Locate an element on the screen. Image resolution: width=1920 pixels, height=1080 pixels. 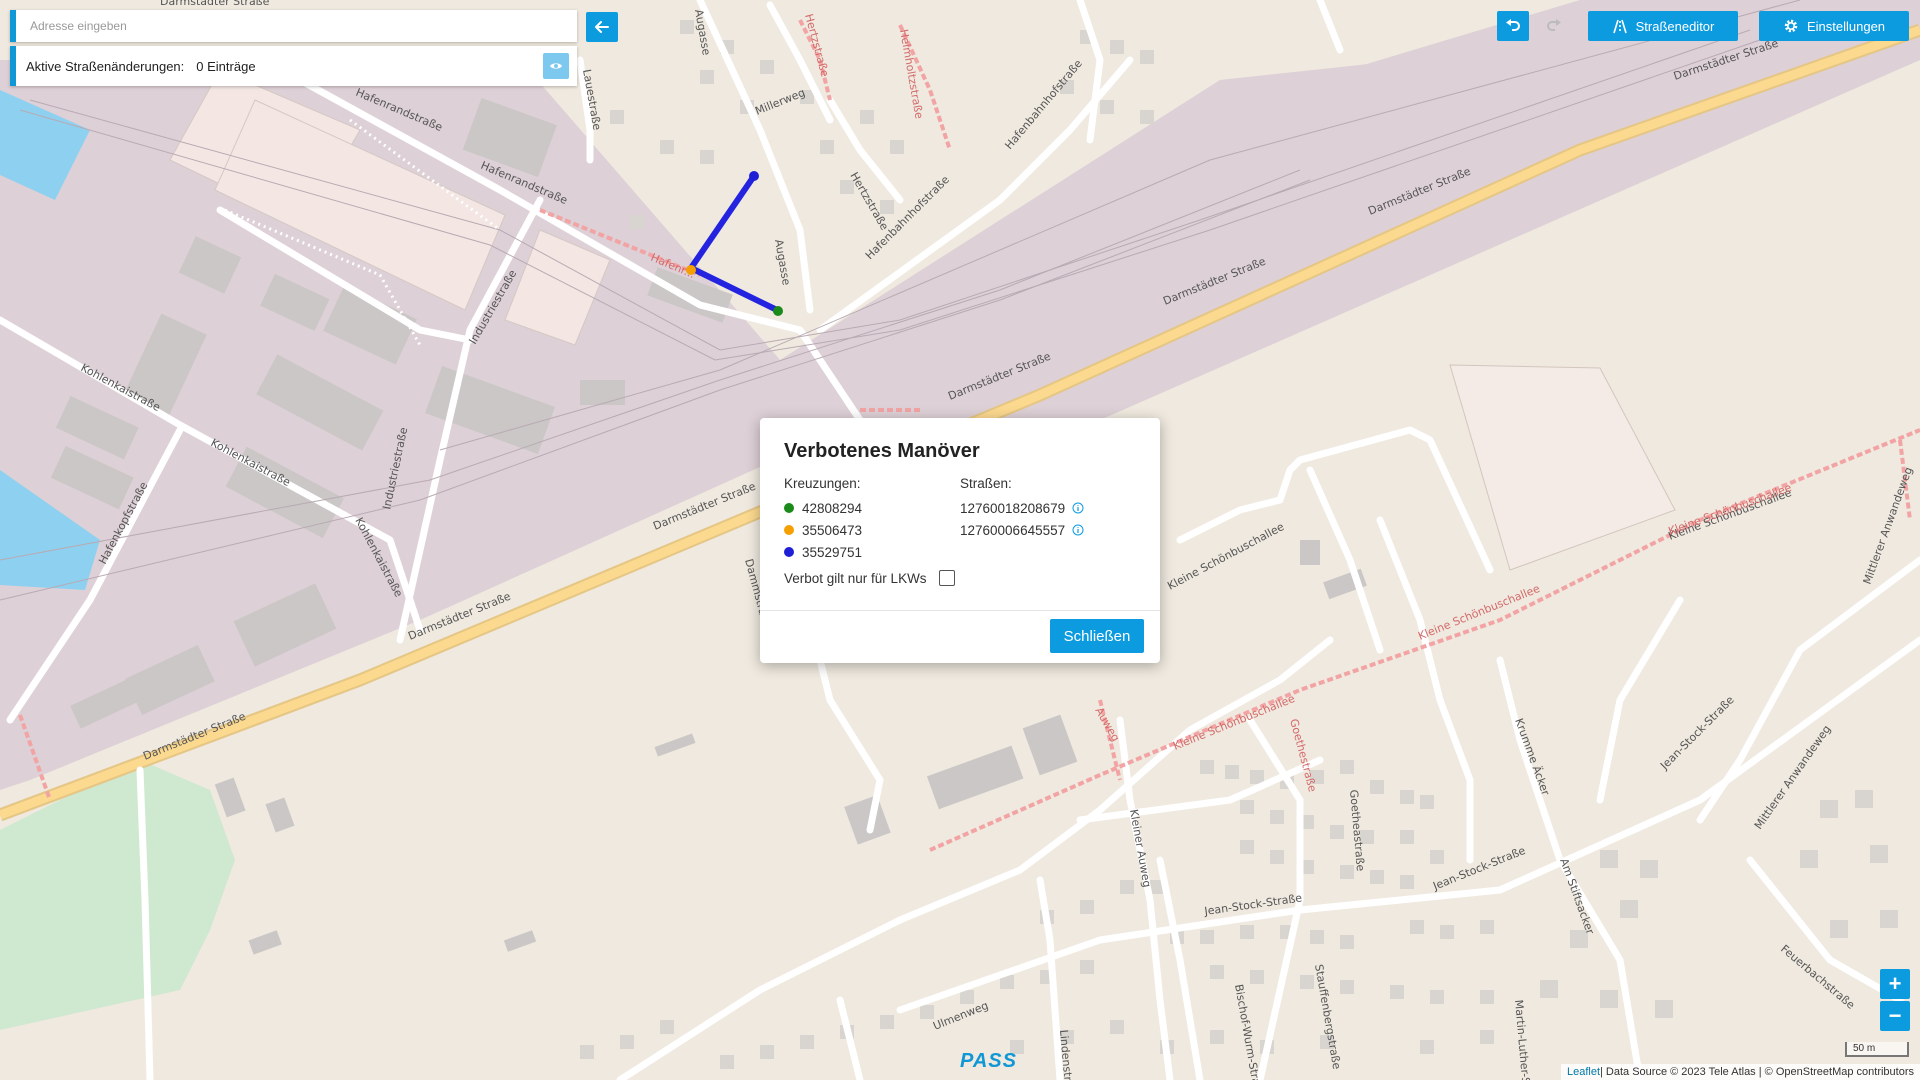
leaflet-link: Leaflet is located at coordinates (1583, 1072).